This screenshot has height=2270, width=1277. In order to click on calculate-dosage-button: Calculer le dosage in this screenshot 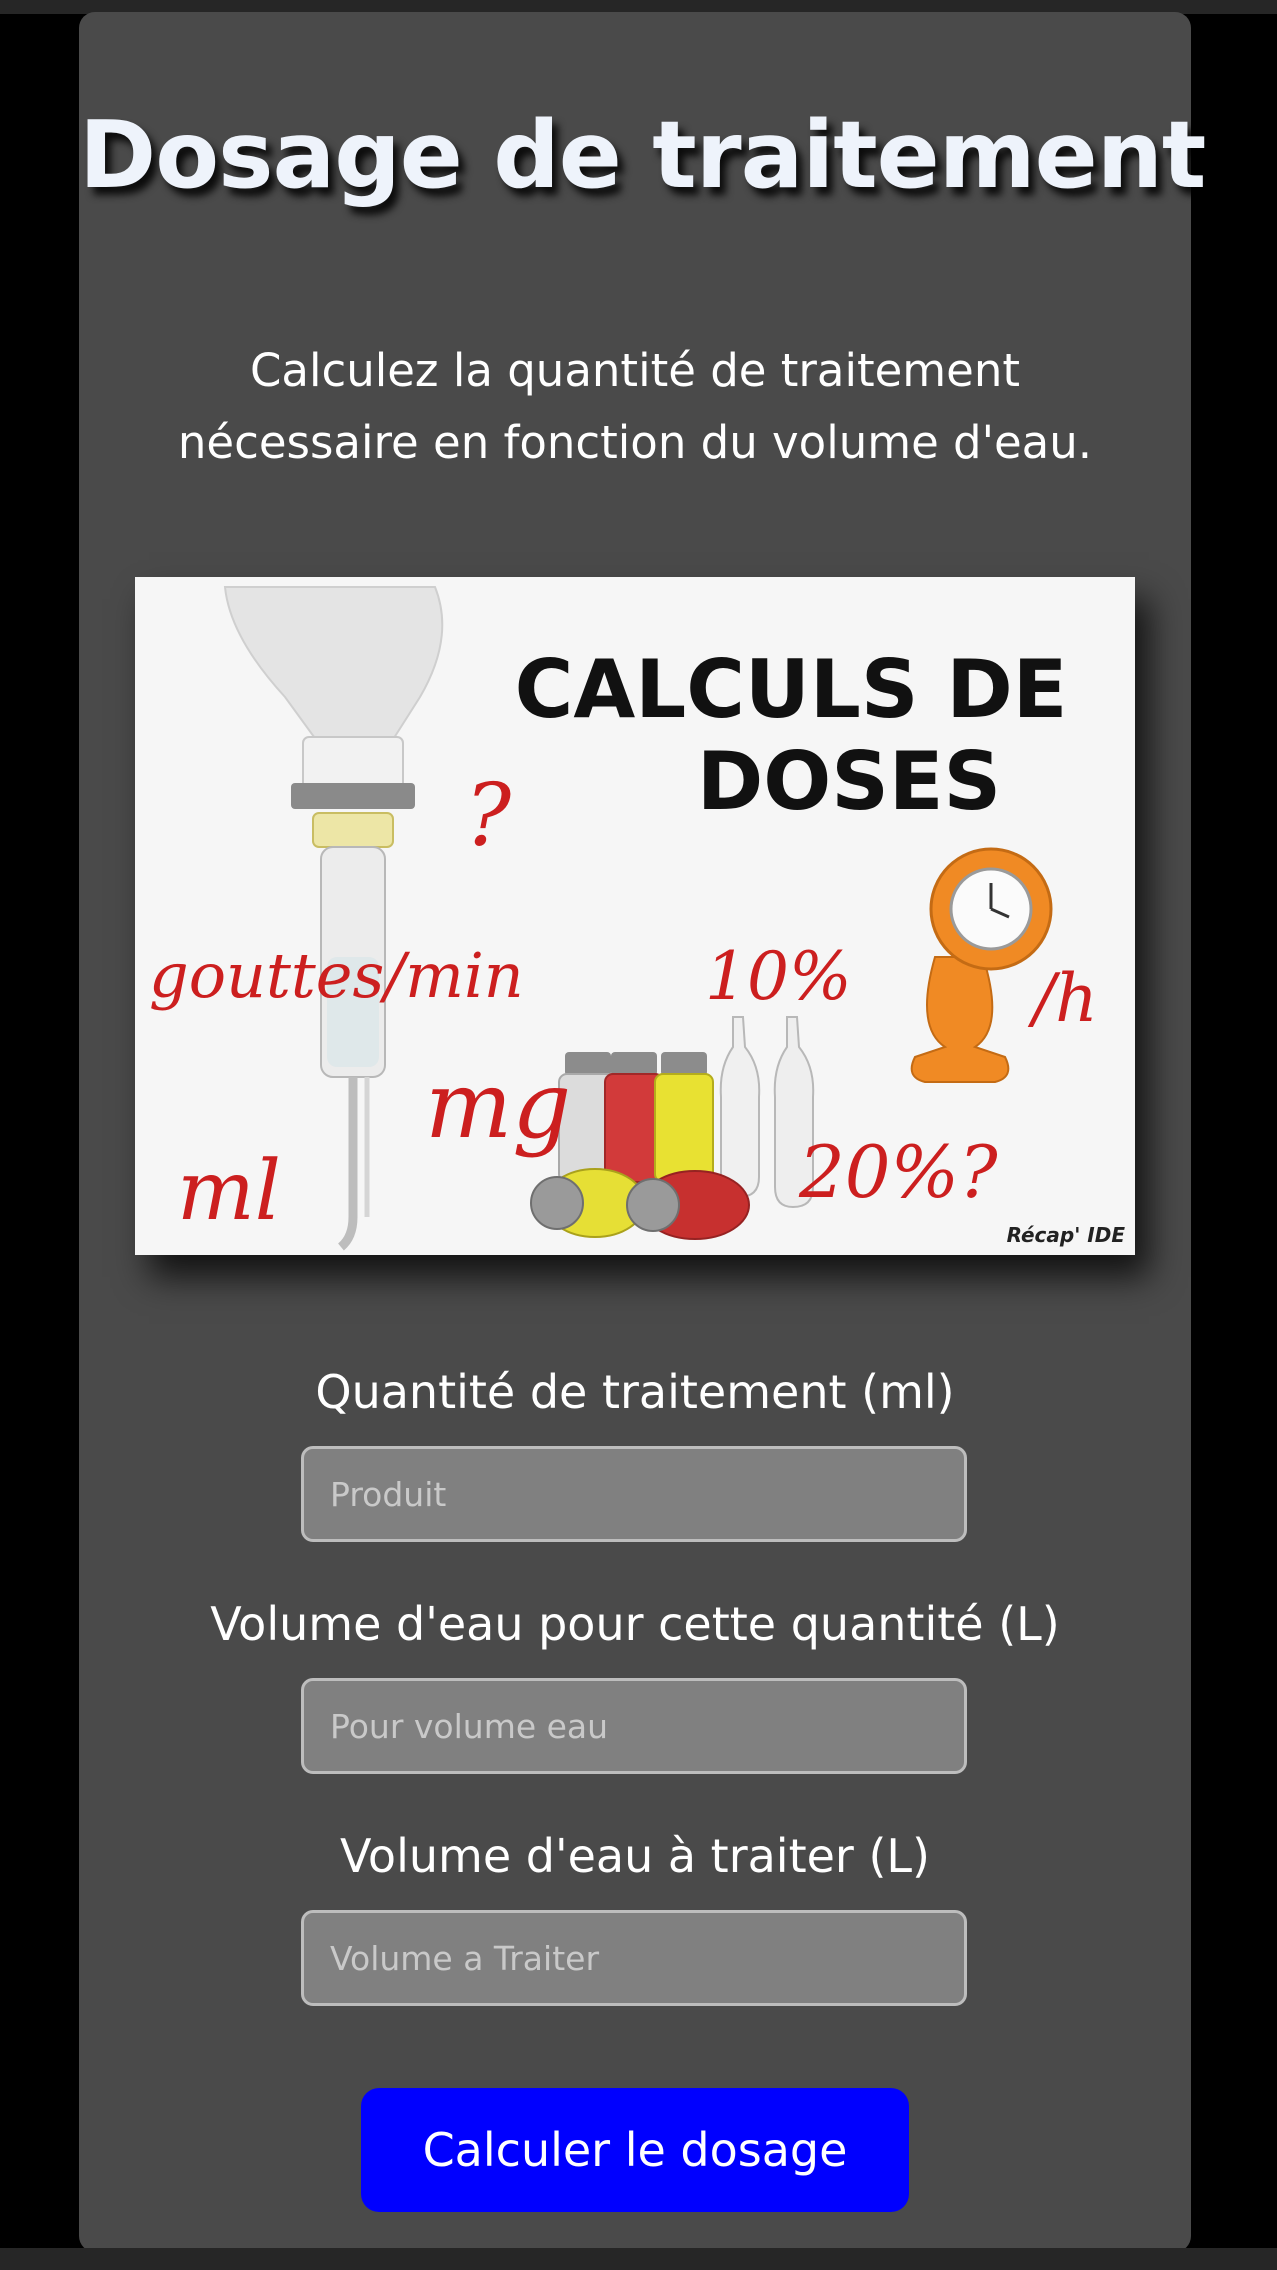, I will do `click(635, 2150)`.